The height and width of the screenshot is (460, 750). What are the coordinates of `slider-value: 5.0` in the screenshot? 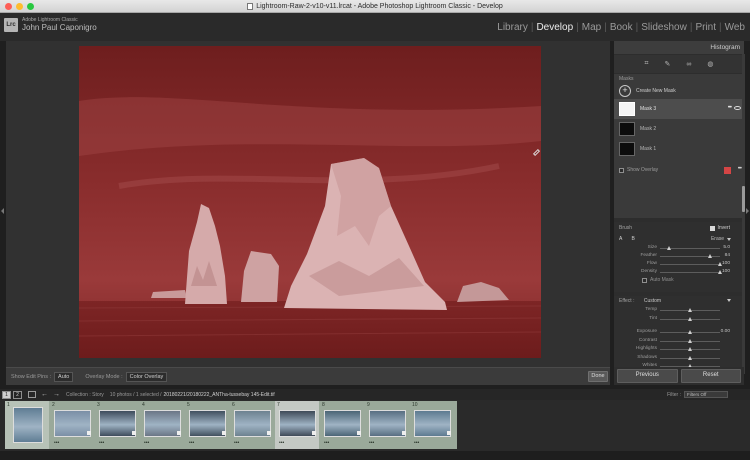 It's located at (726, 247).